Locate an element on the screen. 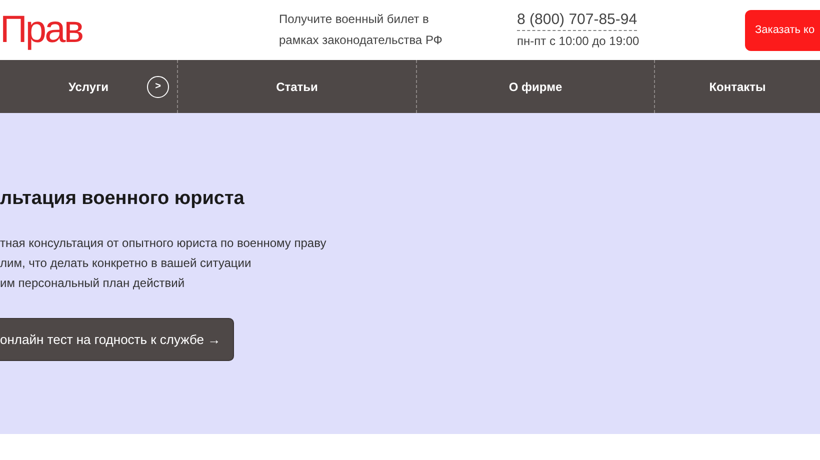 The width and height of the screenshot is (820, 460). working-hours: пн-пт с 10:00 до 19:00 is located at coordinates (578, 41).